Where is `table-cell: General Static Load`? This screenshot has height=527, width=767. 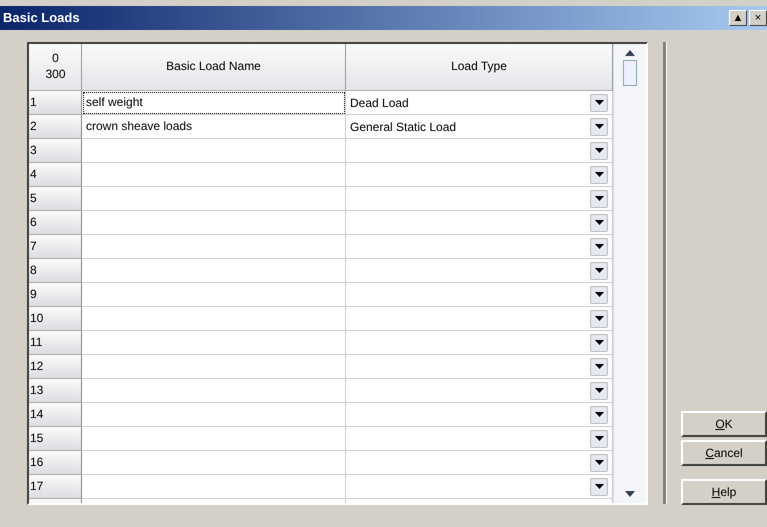
table-cell: General Static Load is located at coordinates (403, 127).